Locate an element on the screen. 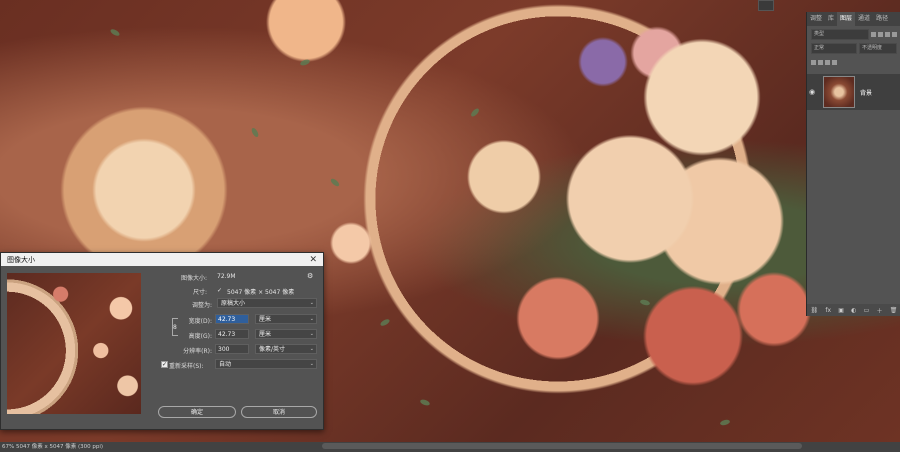 The image size is (900, 452). dimensions-value: 5047 像素 × 5047 像素 is located at coordinates (261, 292).